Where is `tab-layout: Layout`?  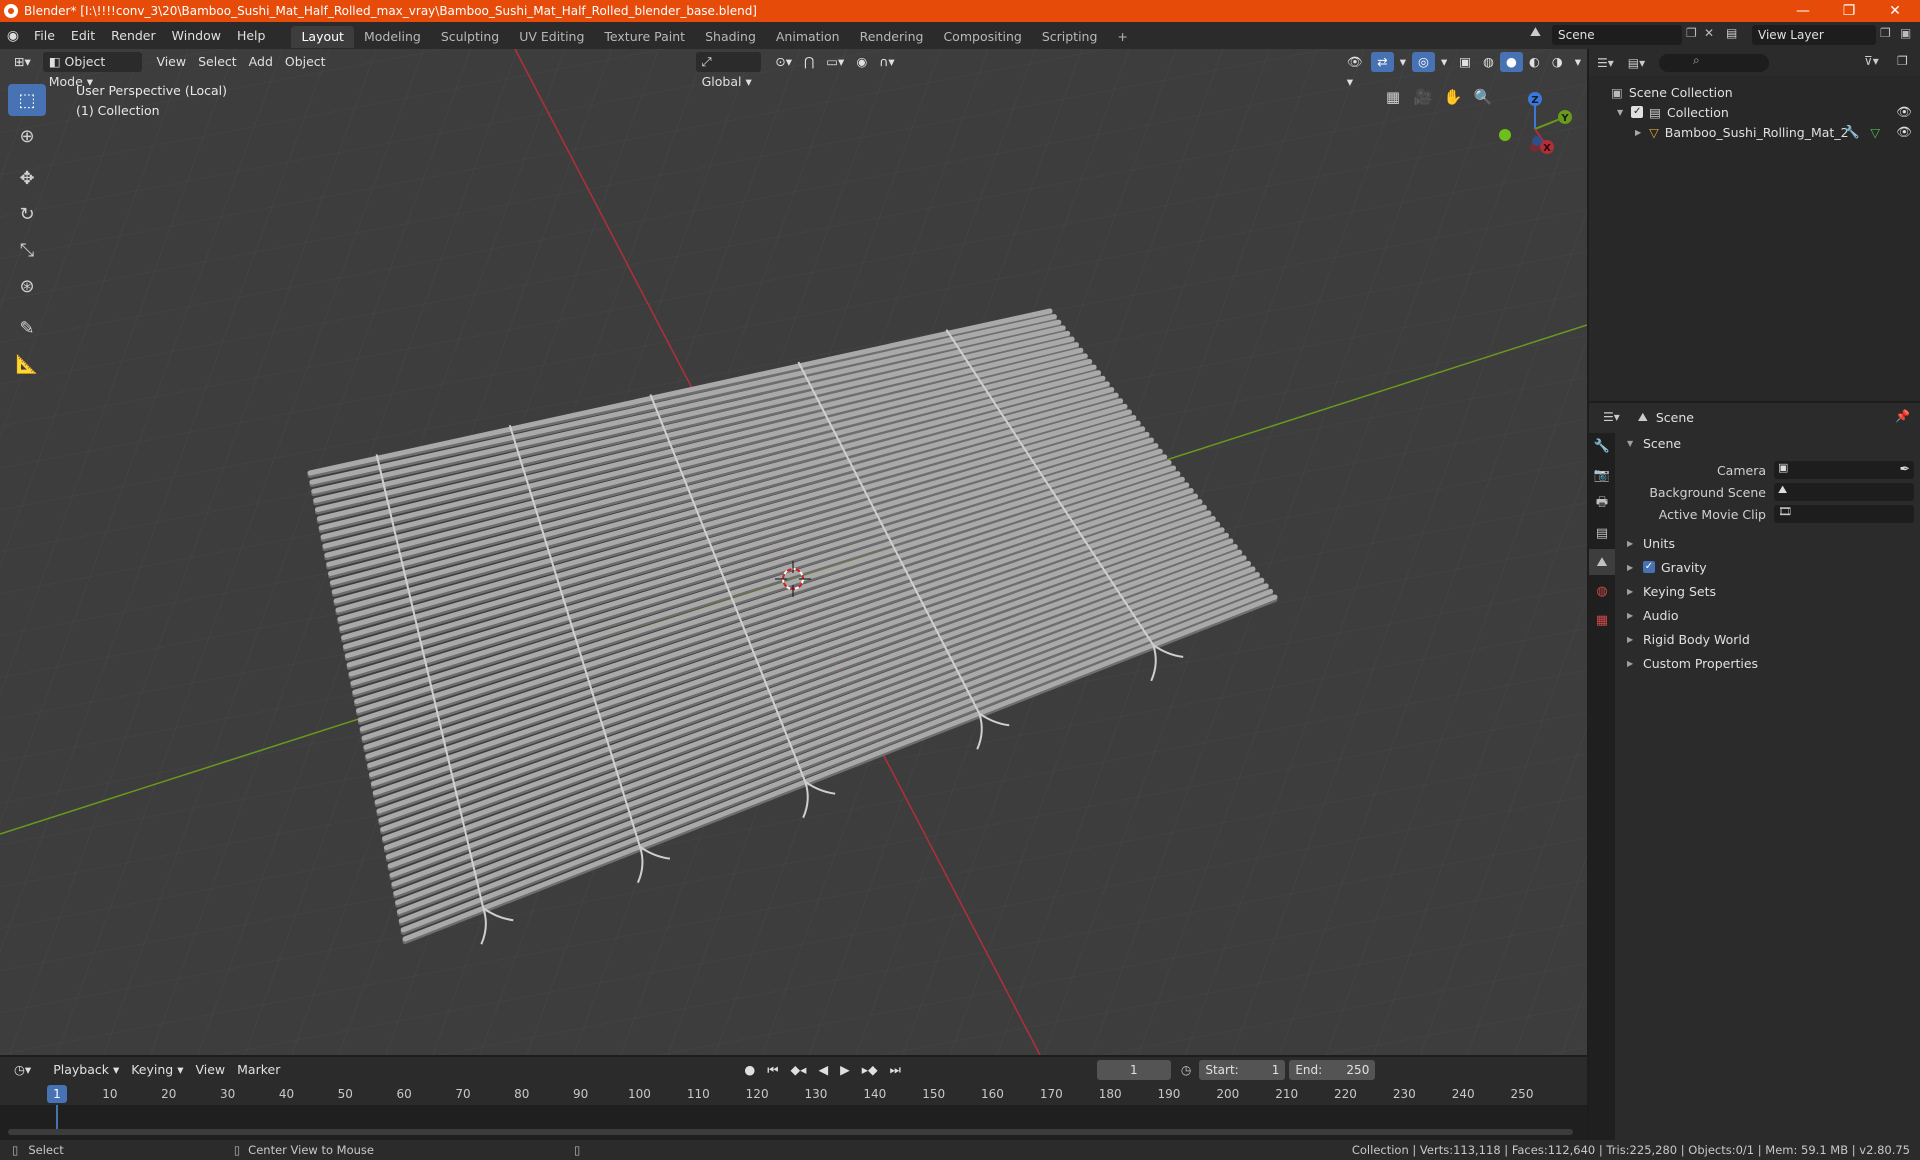
tab-layout: Layout is located at coordinates (322, 37).